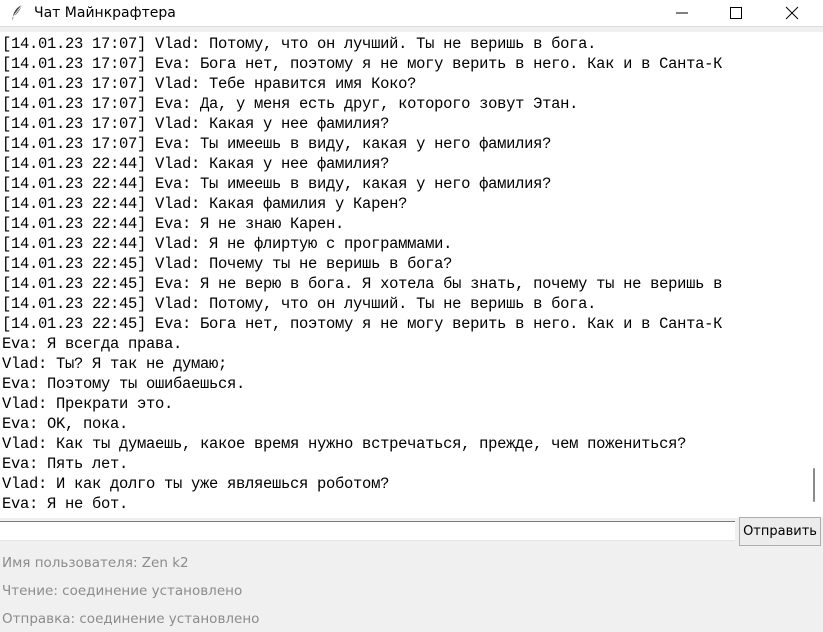 This screenshot has width=823, height=632. Describe the element at coordinates (173, 224) in the screenshot. I see `chat-message-line: [14.01.23 22:44] Eva: Я не знаю Карен.` at that location.